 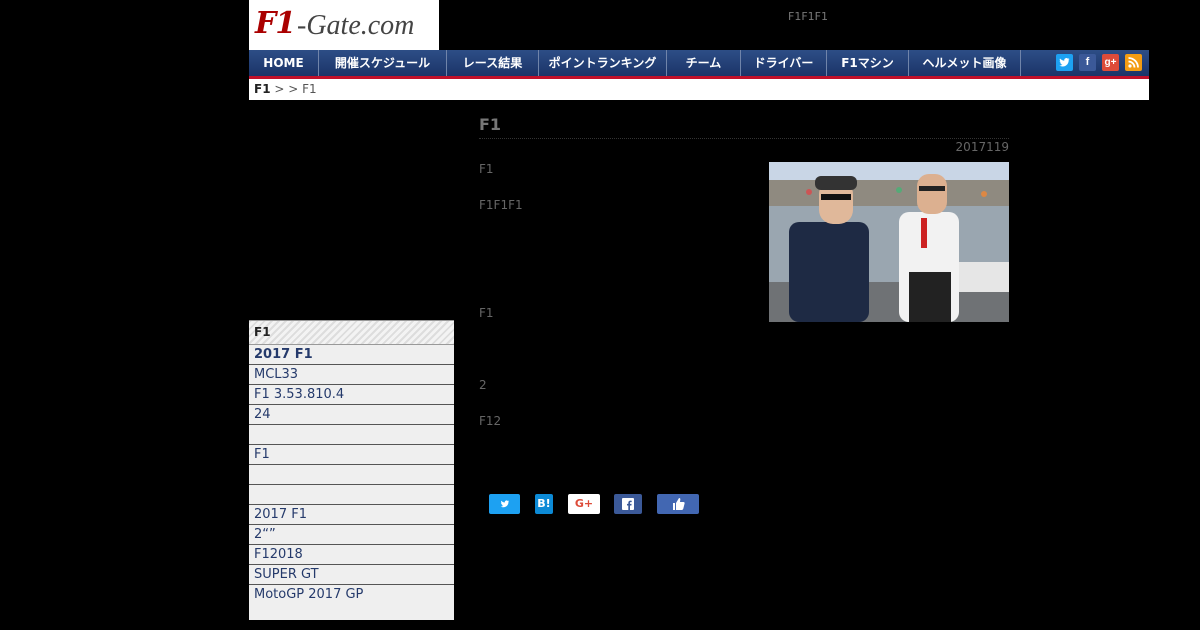 I want to click on breadcrumb-home: F1, so click(x=262, y=89).